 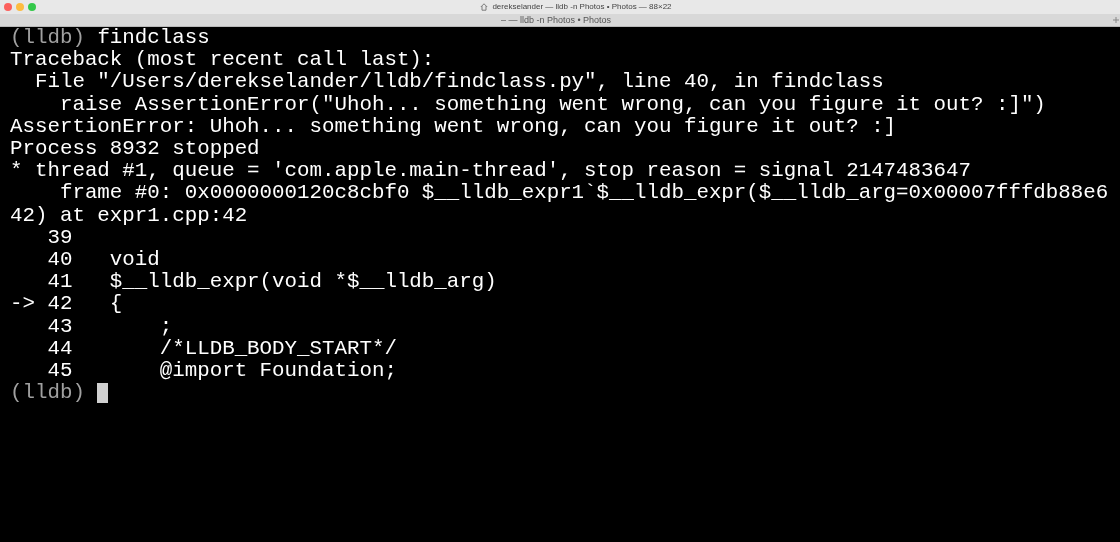 I want to click on output-line: * thread #1, queue = 'com.apple.main-thread', stop reason = signal 2147483647, so click(x=490, y=171).